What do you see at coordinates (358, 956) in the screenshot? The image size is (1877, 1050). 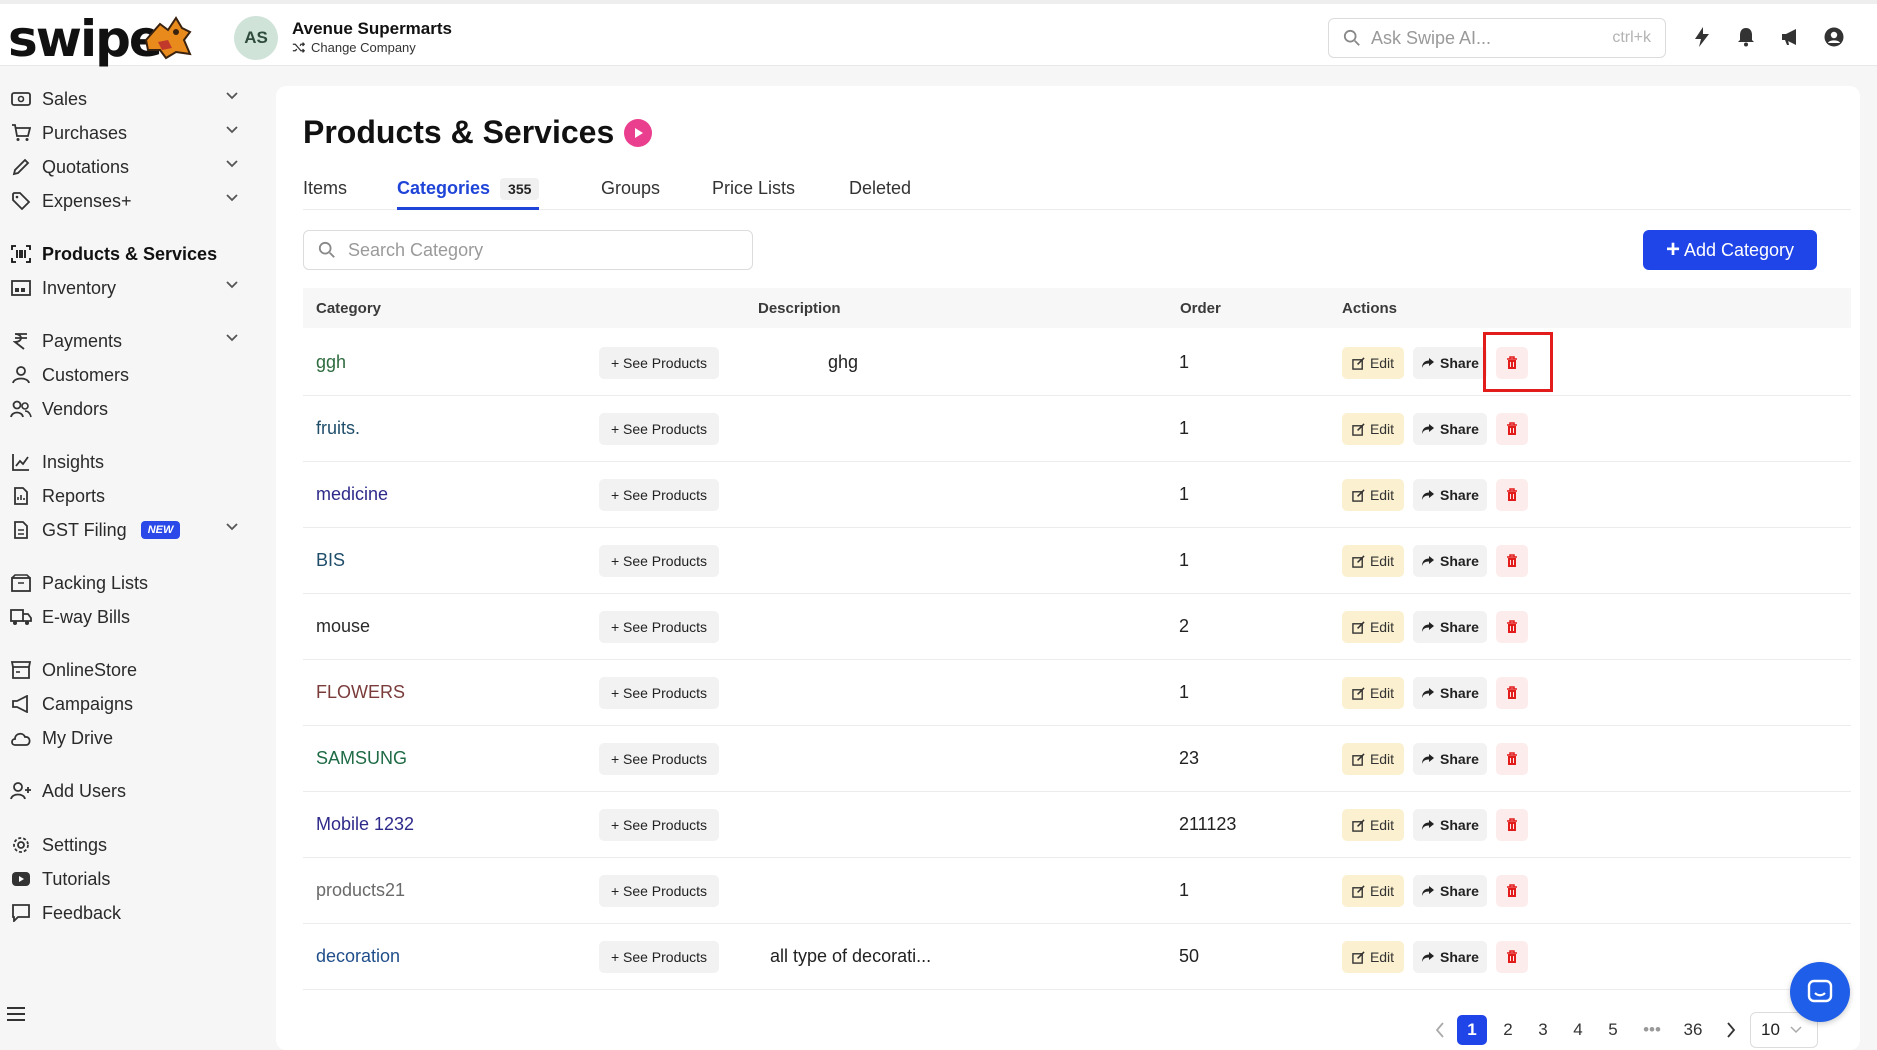 I see `category-name-link: decoration` at bounding box center [358, 956].